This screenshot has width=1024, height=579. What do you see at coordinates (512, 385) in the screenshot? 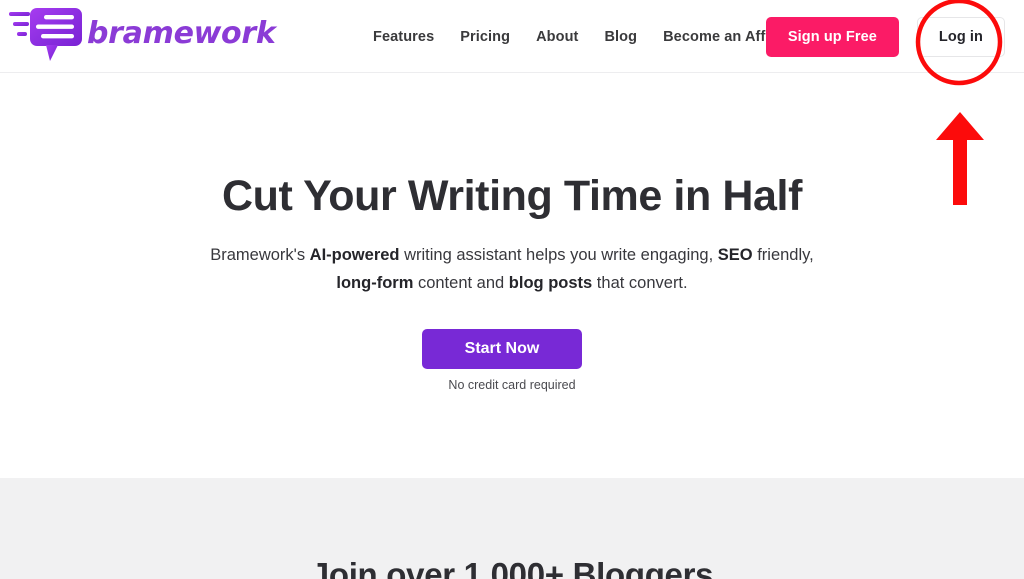
I see `no-credit-card-note: No credit card required` at bounding box center [512, 385].